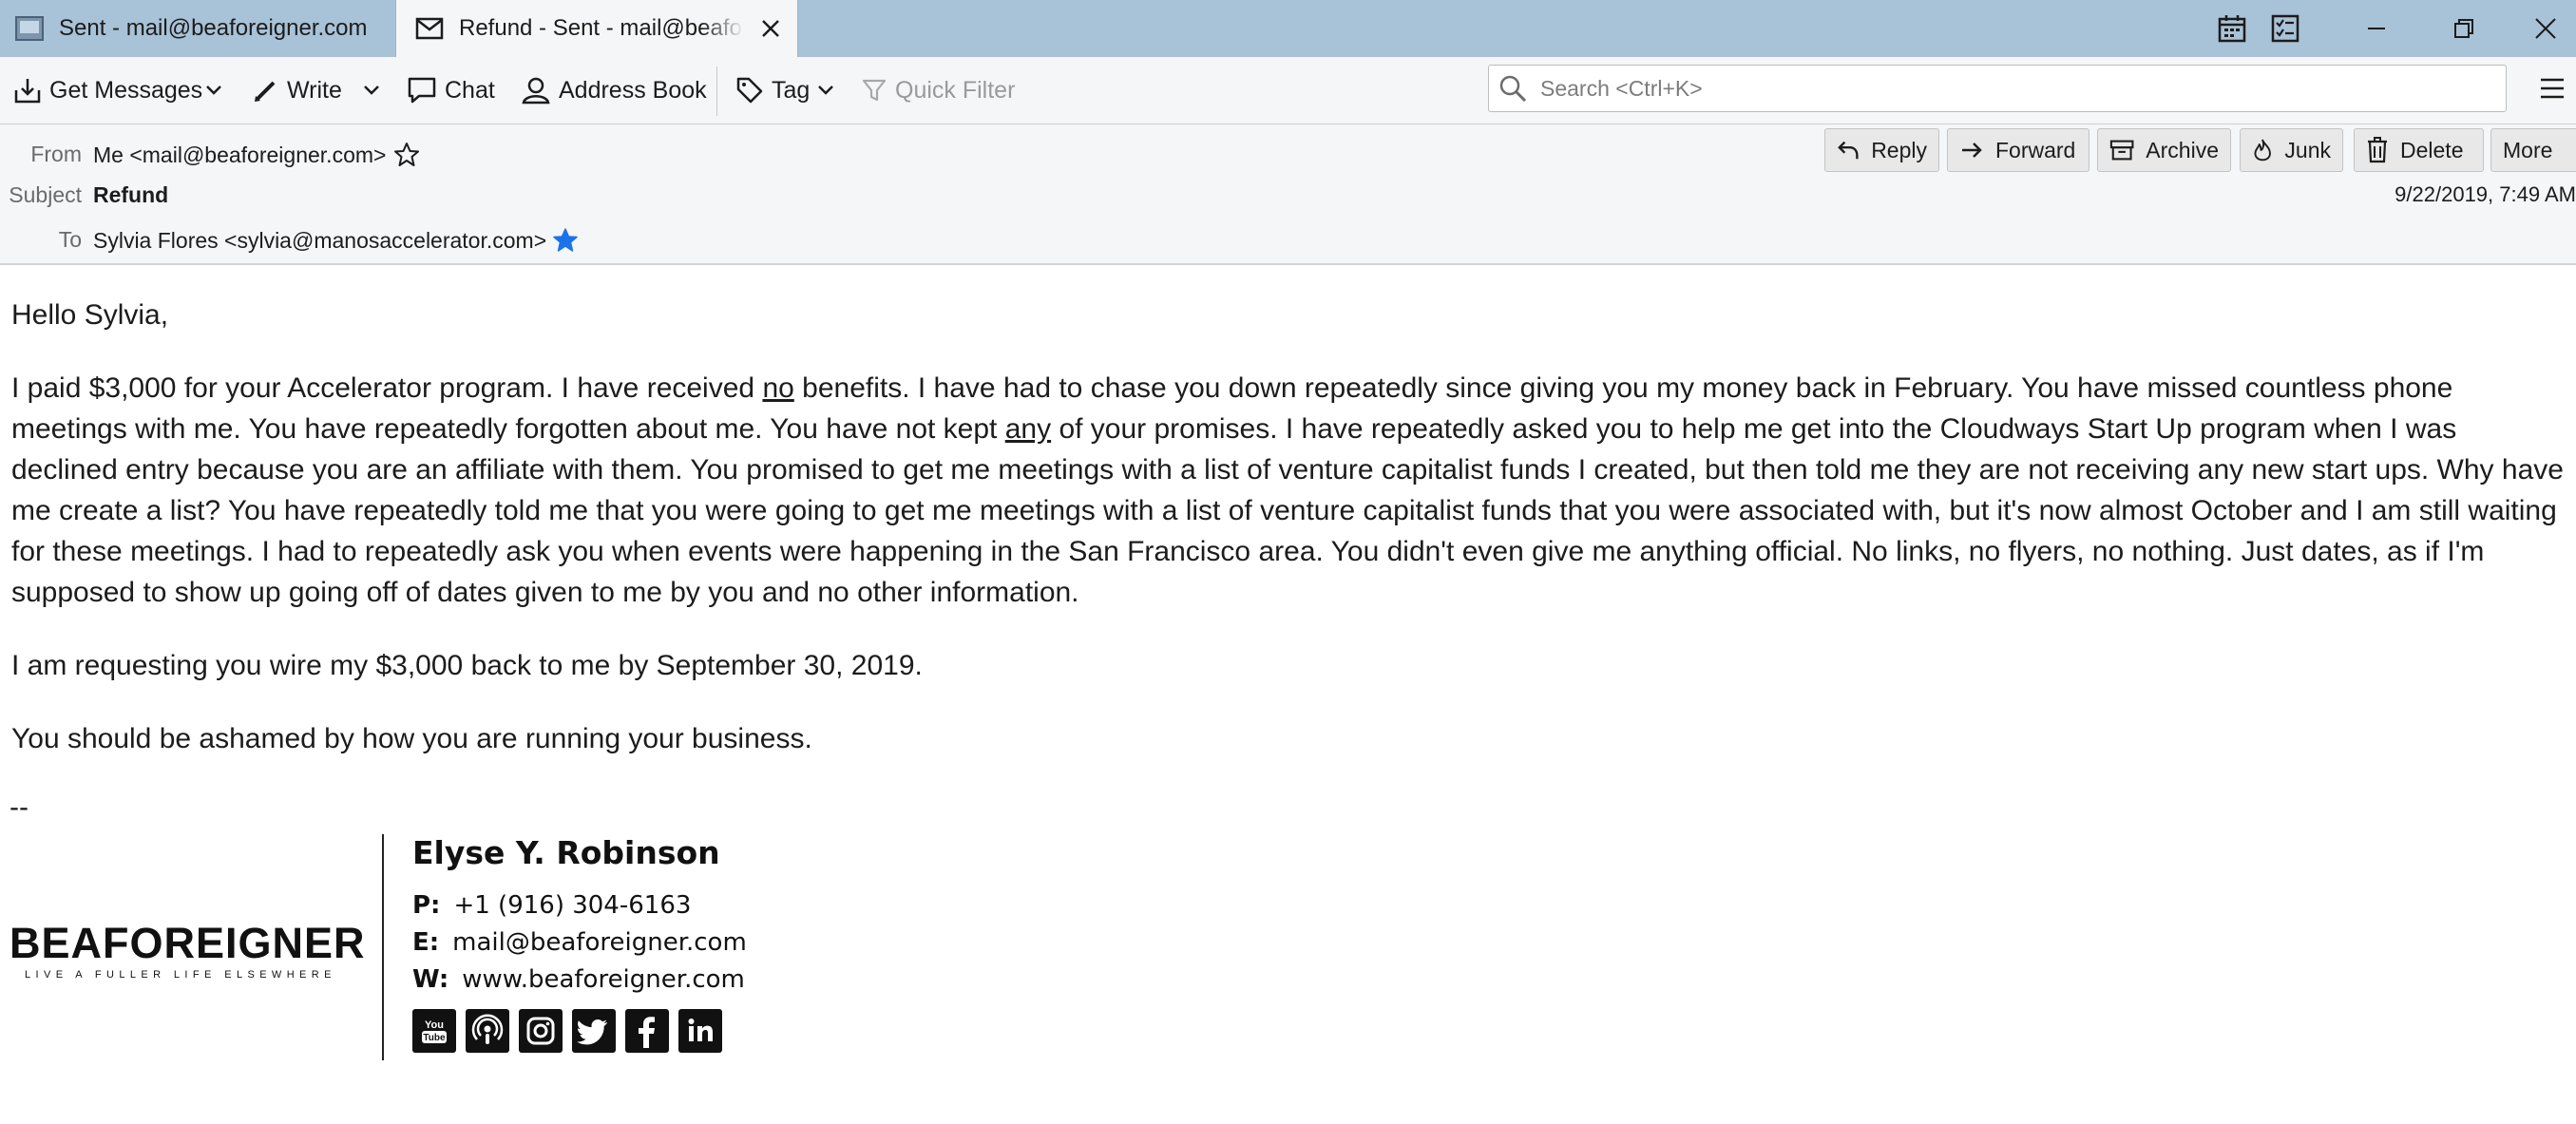 This screenshot has height=1124, width=2576. What do you see at coordinates (700, 1031) in the screenshot?
I see `linkedin-icon` at bounding box center [700, 1031].